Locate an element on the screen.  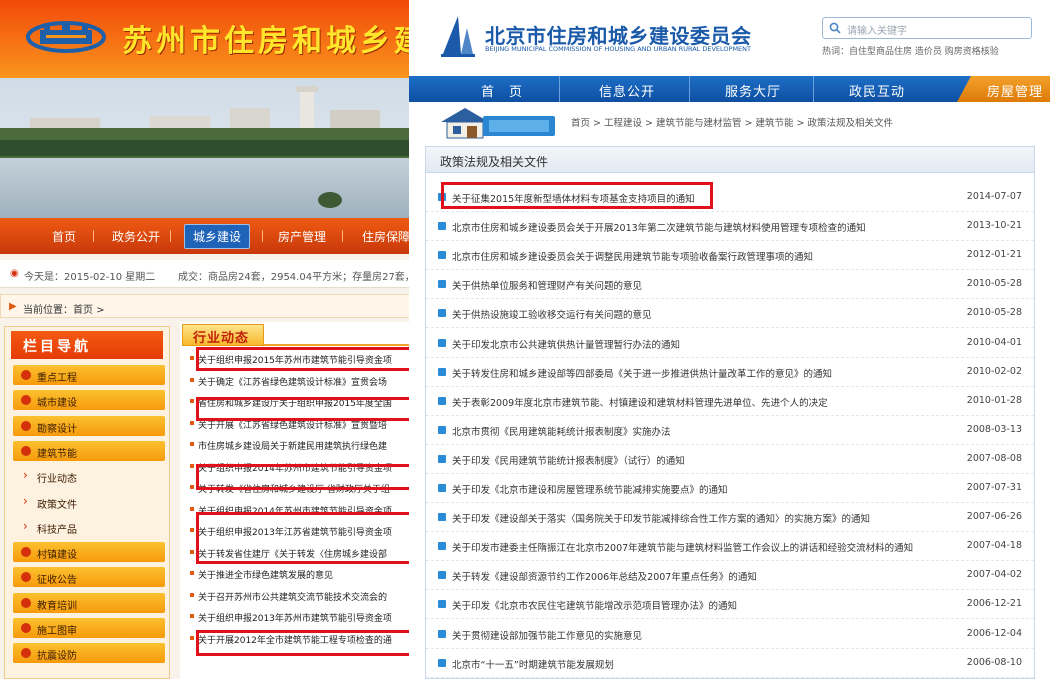
search-placeholder: 请输入关键字 is located at coordinates (877, 31).